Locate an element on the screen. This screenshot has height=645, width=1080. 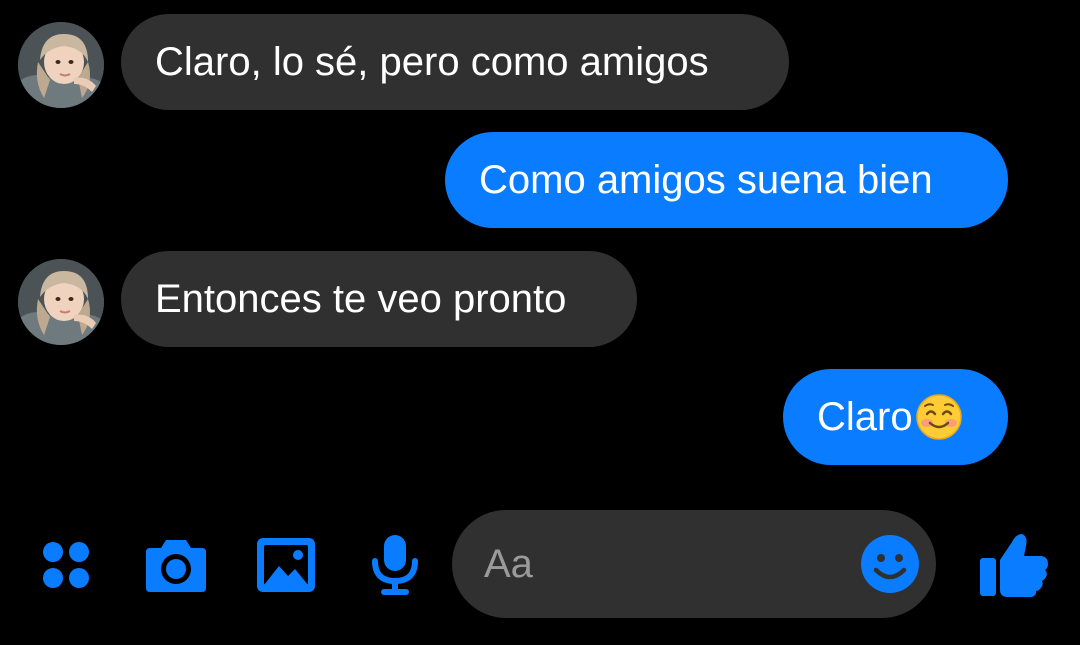
message-bubble-incoming: Entonces te veo pronto is located at coordinates (379, 299).